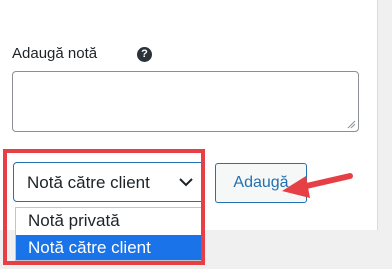 Image resolution: width=392 pixels, height=269 pixels. Describe the element at coordinates (317, 185) in the screenshot. I see `annotation-arrow-icon` at that location.